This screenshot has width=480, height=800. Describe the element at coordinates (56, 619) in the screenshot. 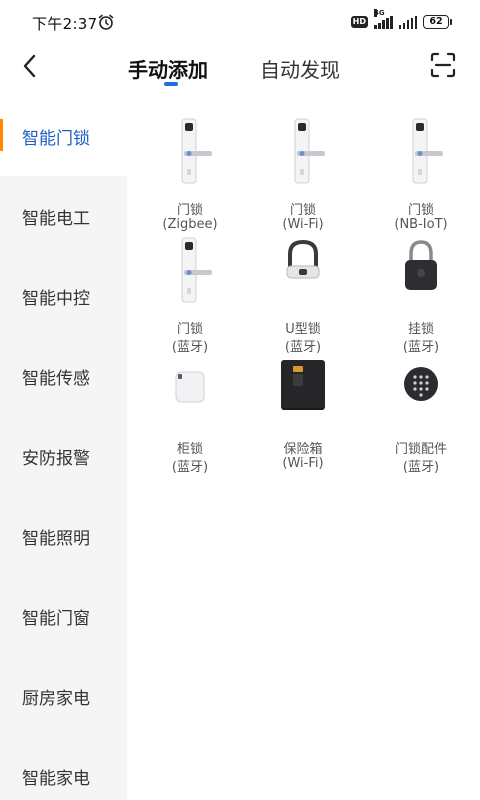

I see `sidebar-item-label: 智能门窗` at that location.